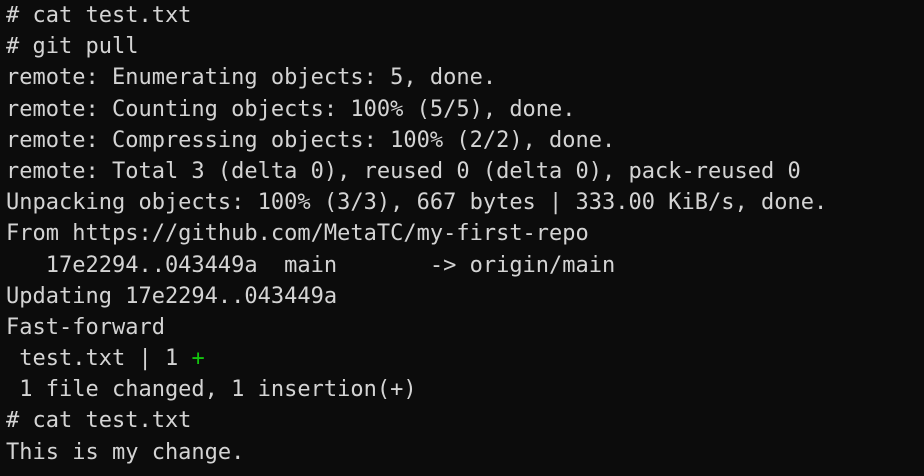 This screenshot has height=476, width=924. What do you see at coordinates (125, 452) in the screenshot?
I see `output-line: This is my change.` at bounding box center [125, 452].